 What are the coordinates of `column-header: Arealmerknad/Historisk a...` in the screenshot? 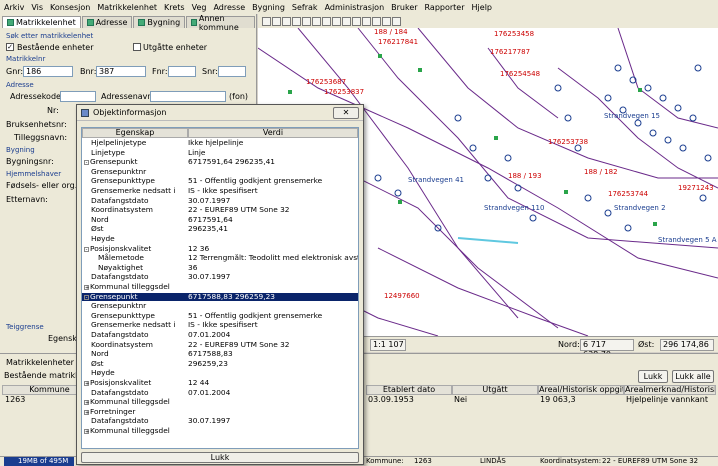 It's located at (670, 390).